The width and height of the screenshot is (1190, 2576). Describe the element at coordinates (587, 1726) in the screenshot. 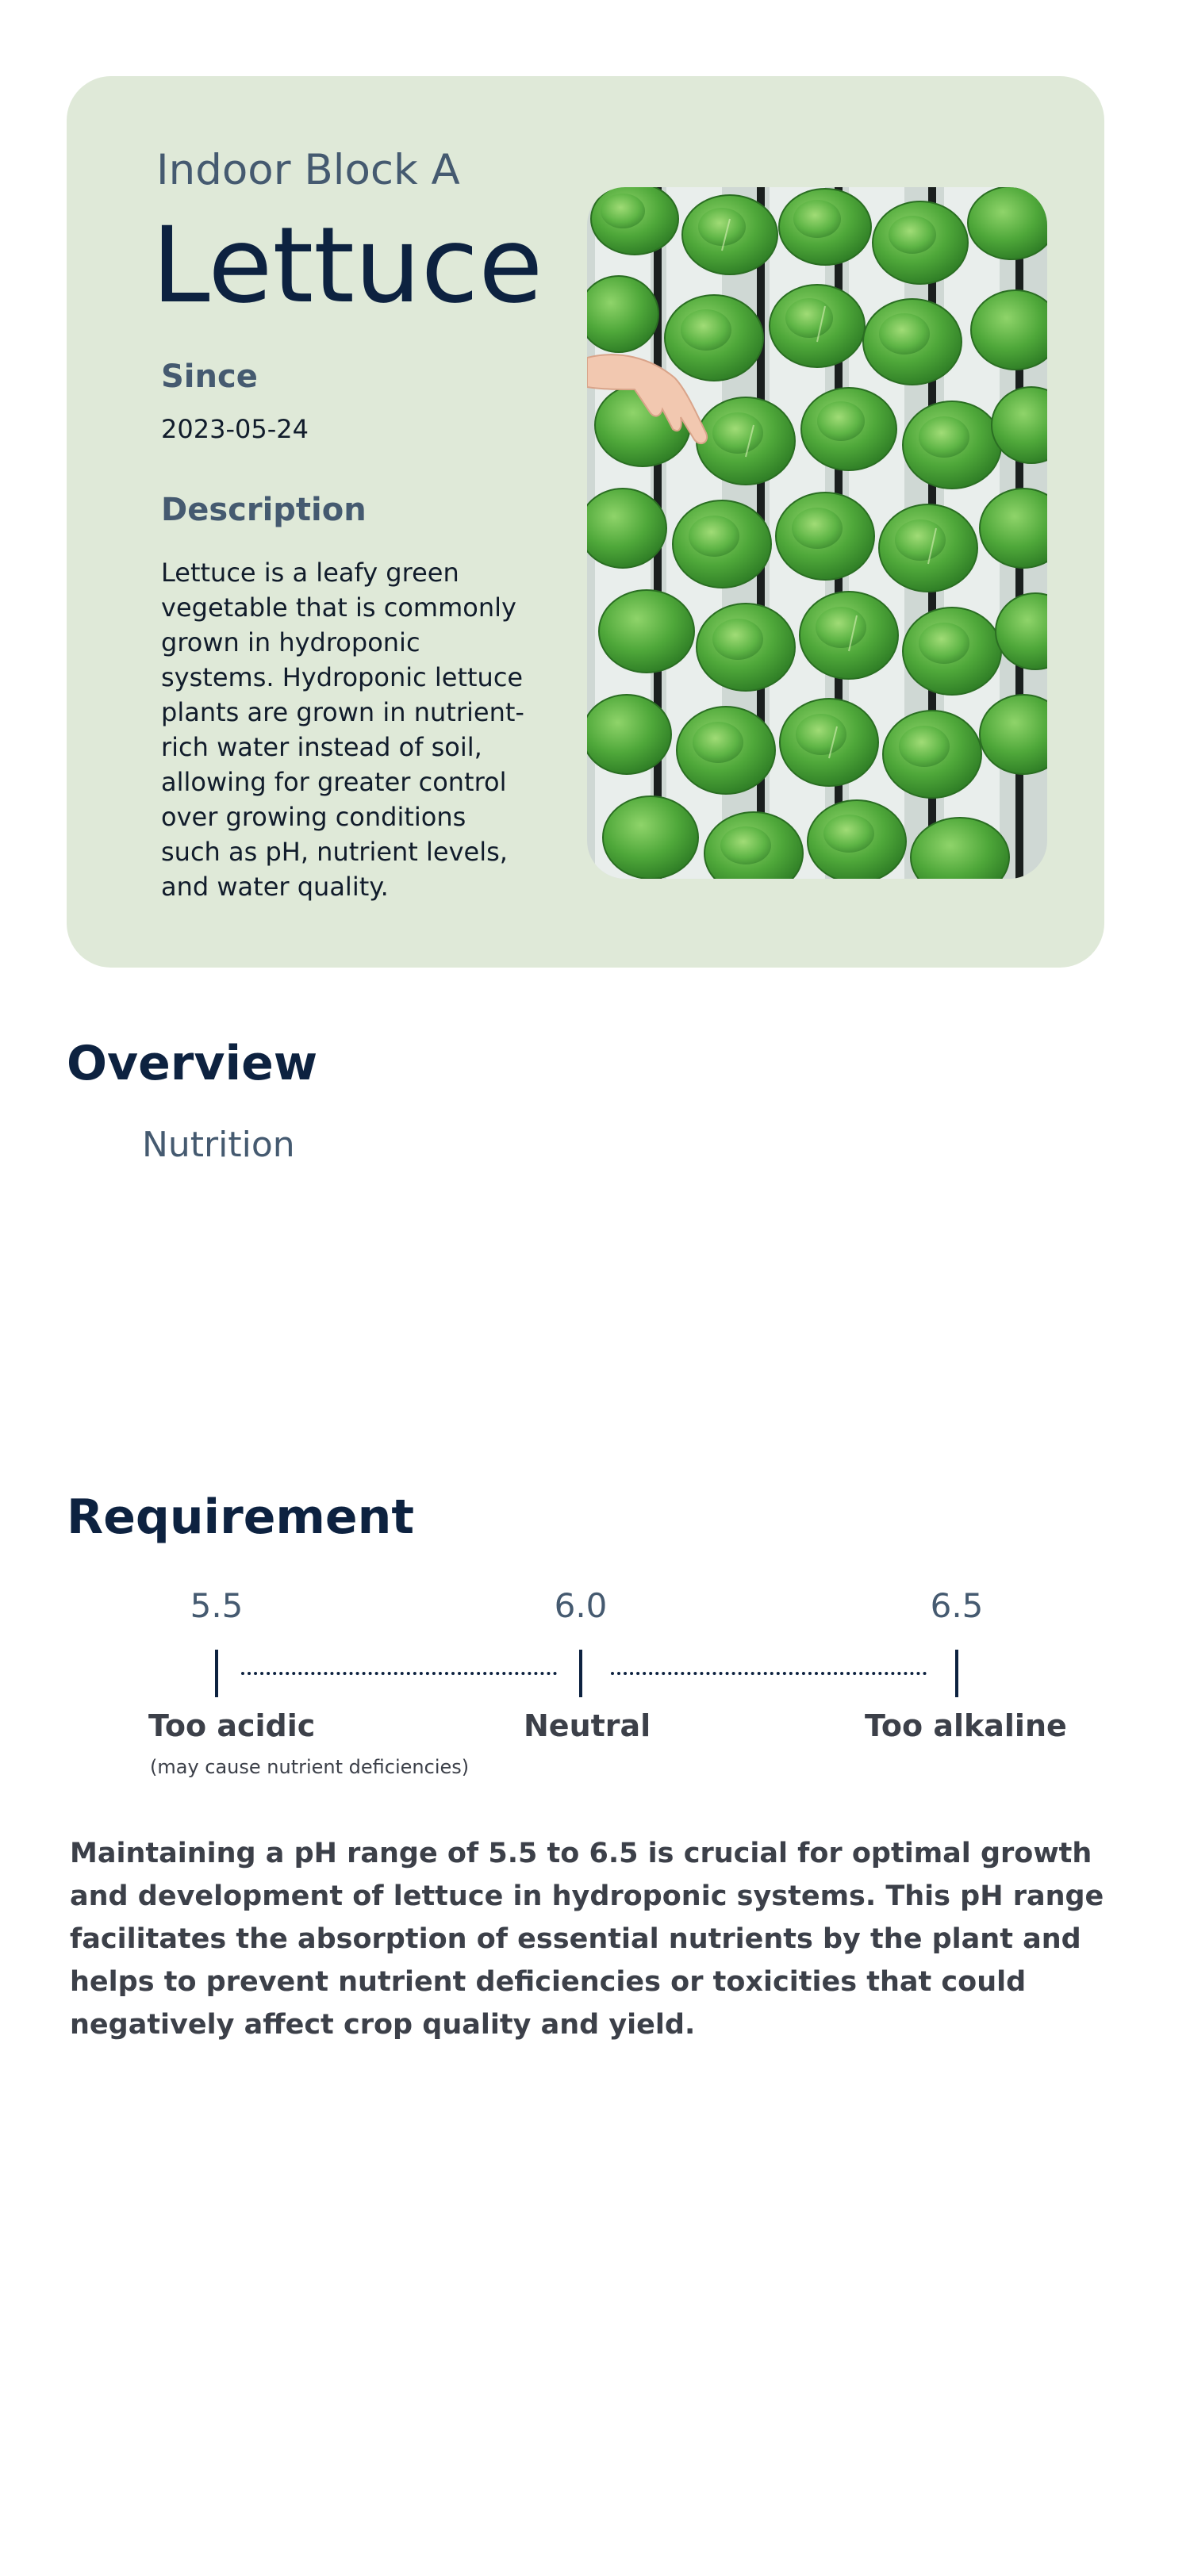

I see `ph-zone-neutral: Neutral` at that location.